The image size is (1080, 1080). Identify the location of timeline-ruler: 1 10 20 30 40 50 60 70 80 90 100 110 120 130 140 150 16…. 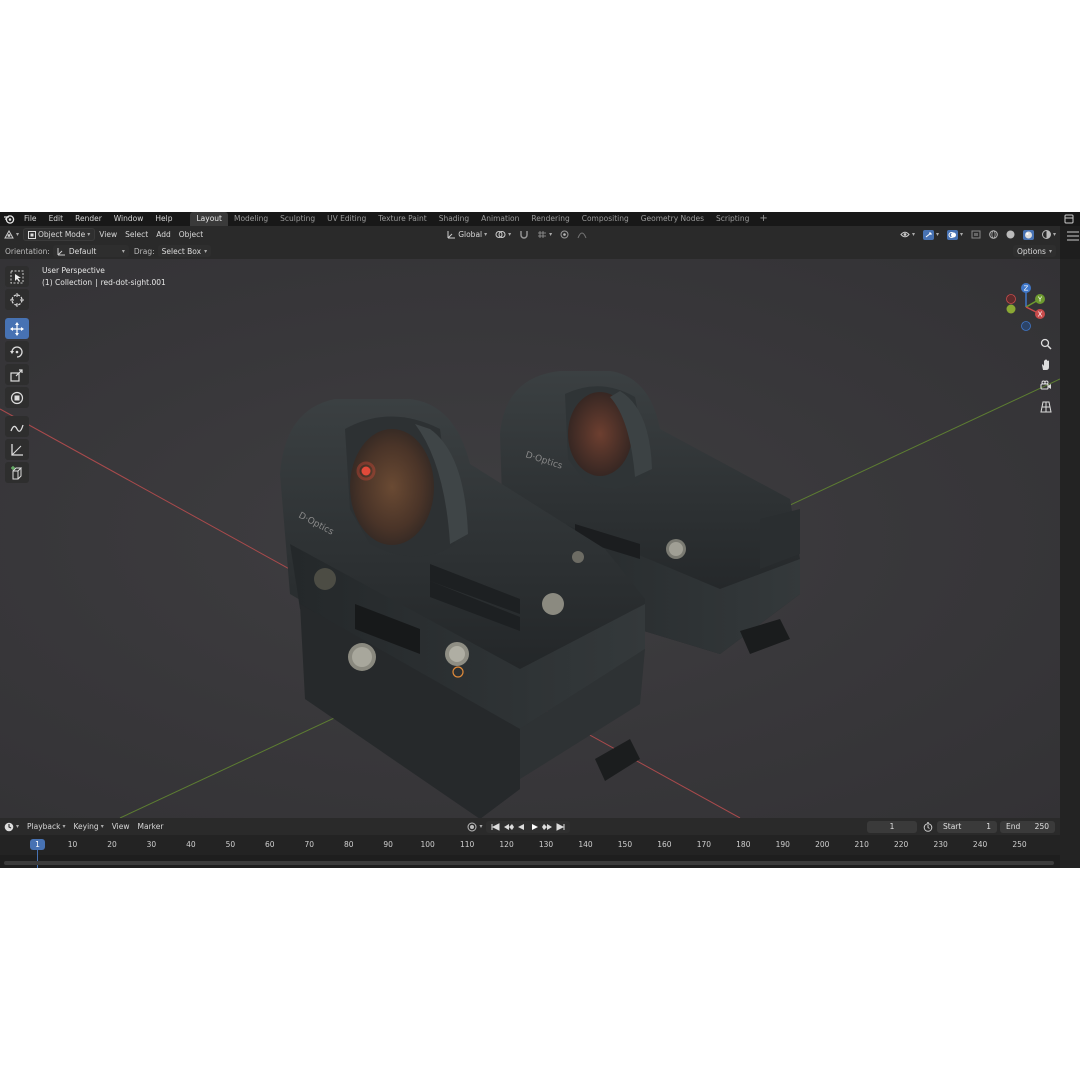
(530, 845).